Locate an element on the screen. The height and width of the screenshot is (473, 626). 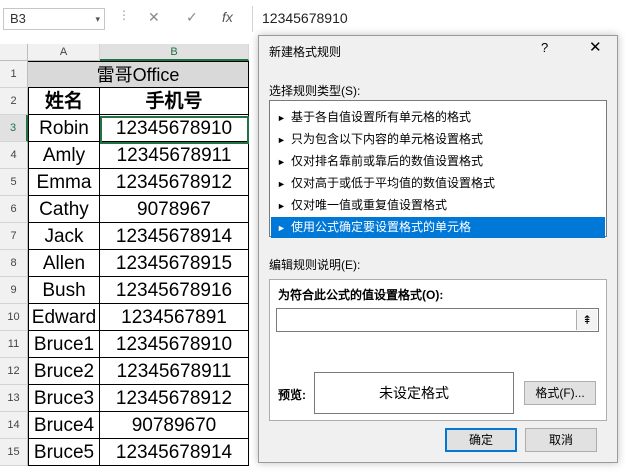
formula-field: ⇞ is located at coordinates (437, 320).